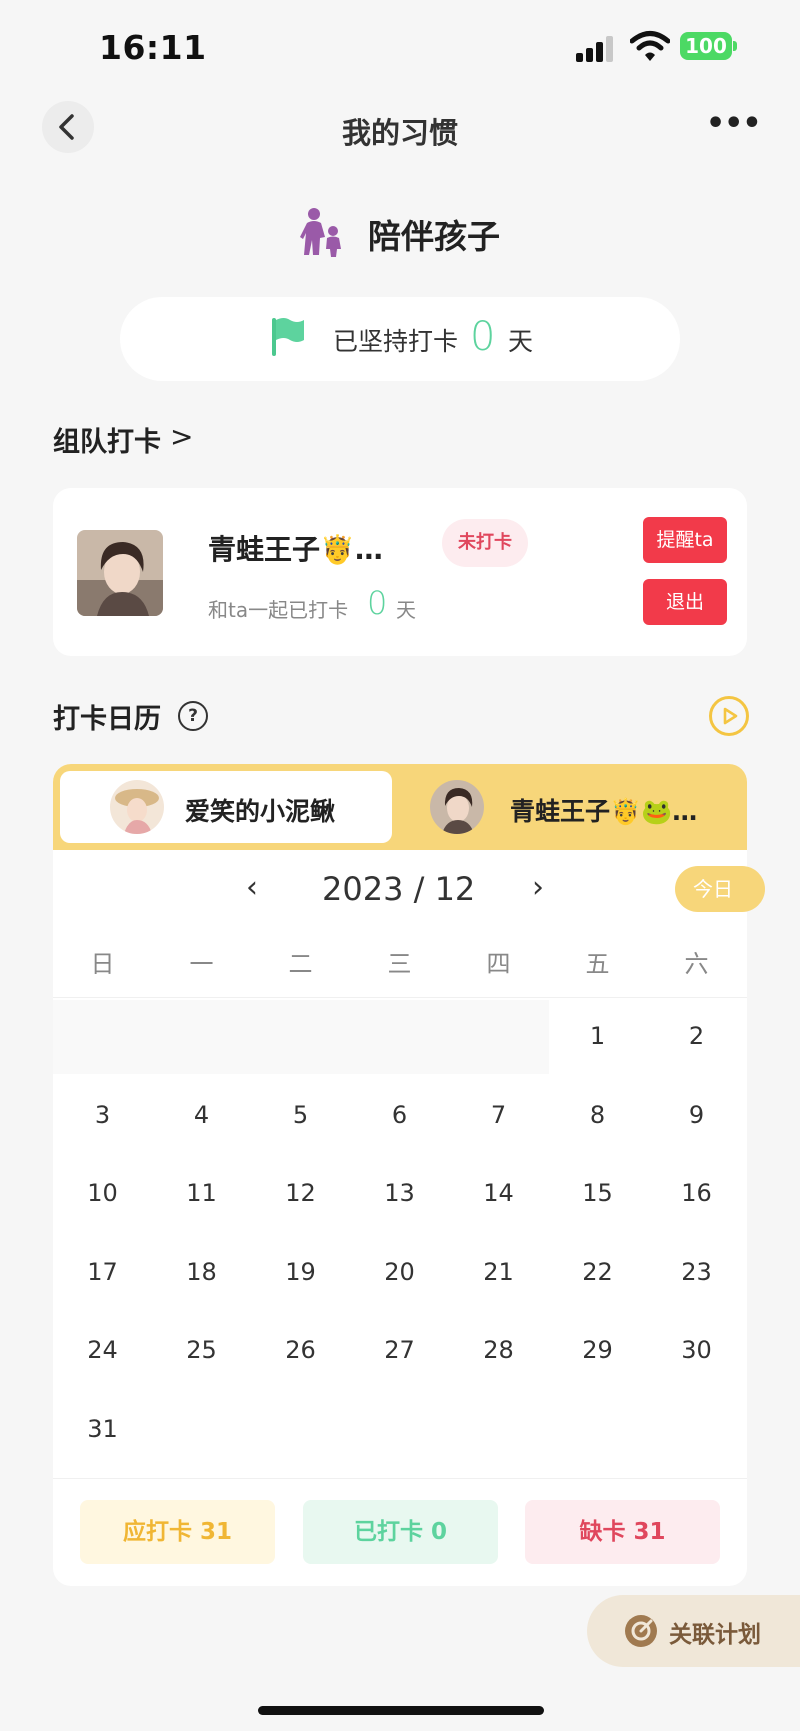 The image size is (800, 1731). Describe the element at coordinates (498, 964) in the screenshot. I see `weekday-label: 四` at that location.